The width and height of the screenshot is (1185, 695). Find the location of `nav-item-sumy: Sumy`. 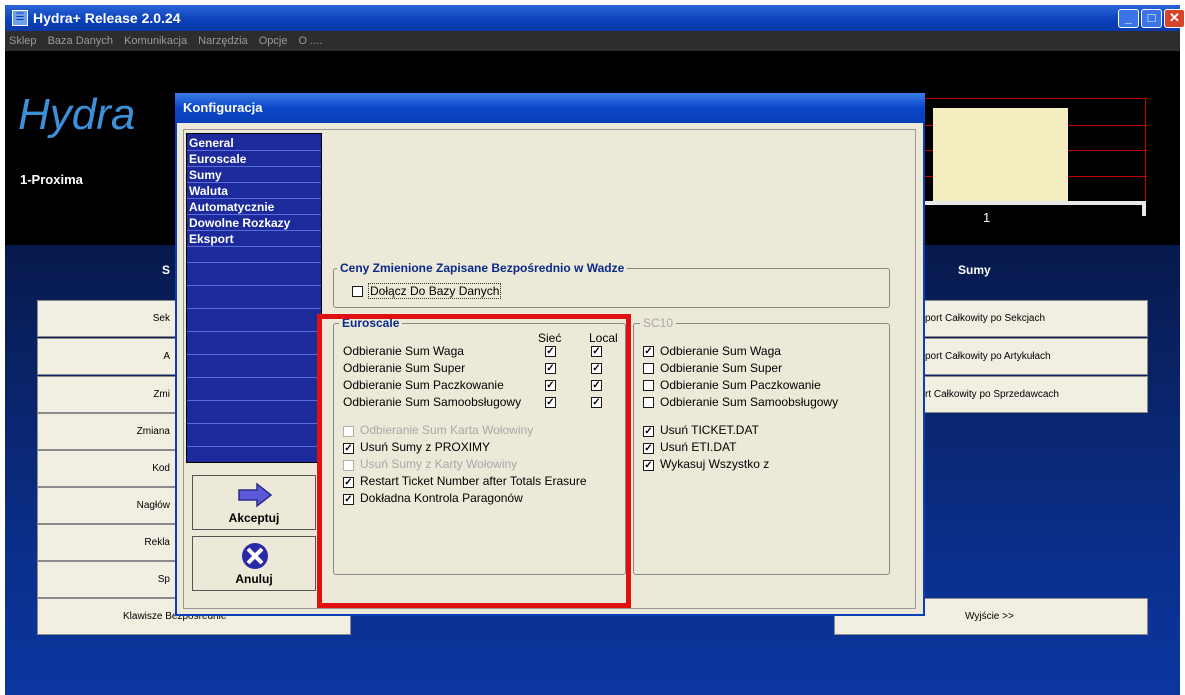

nav-item-sumy: Sumy is located at coordinates (254, 175).